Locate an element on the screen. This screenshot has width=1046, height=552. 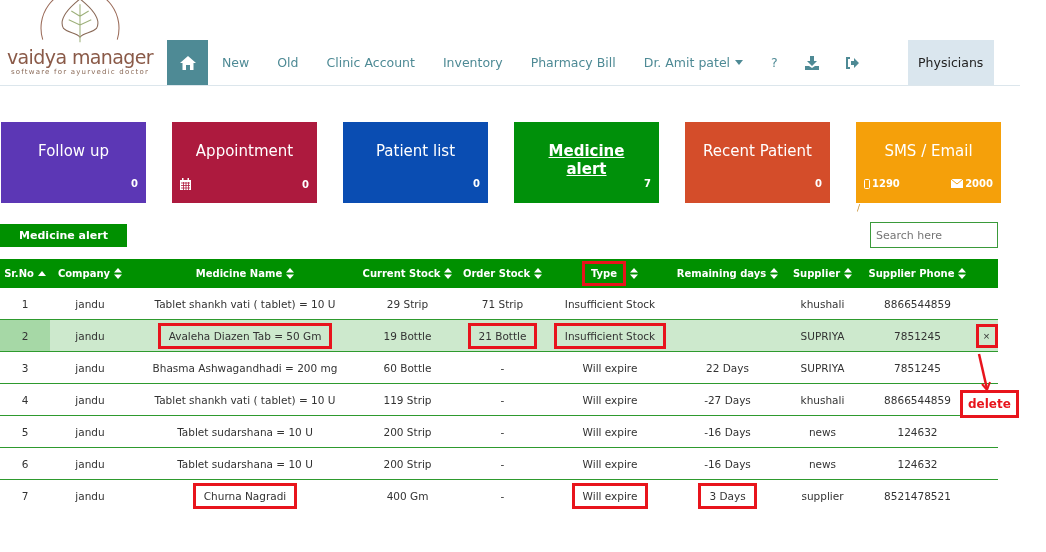
user-menu: Dr. Amit patel is located at coordinates (693, 62).